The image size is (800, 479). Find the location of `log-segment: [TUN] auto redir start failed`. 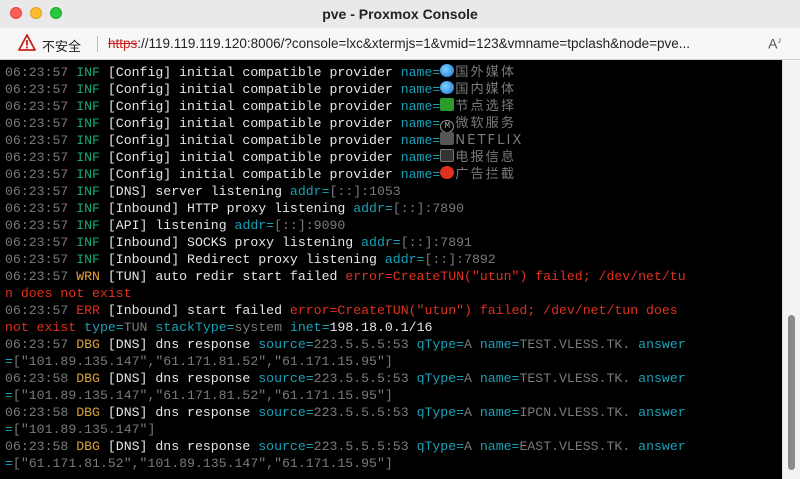

log-segment: [TUN] auto redir start failed is located at coordinates (222, 276).